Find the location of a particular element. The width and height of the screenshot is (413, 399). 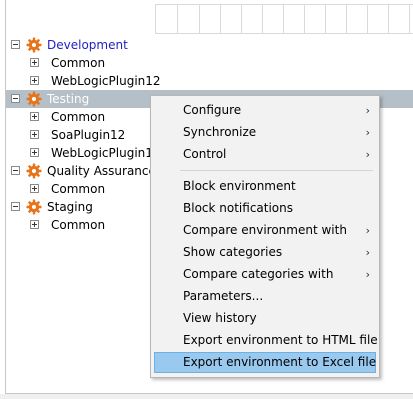

tree-row-category: SoaPlugin12 is located at coordinates (78, 135).